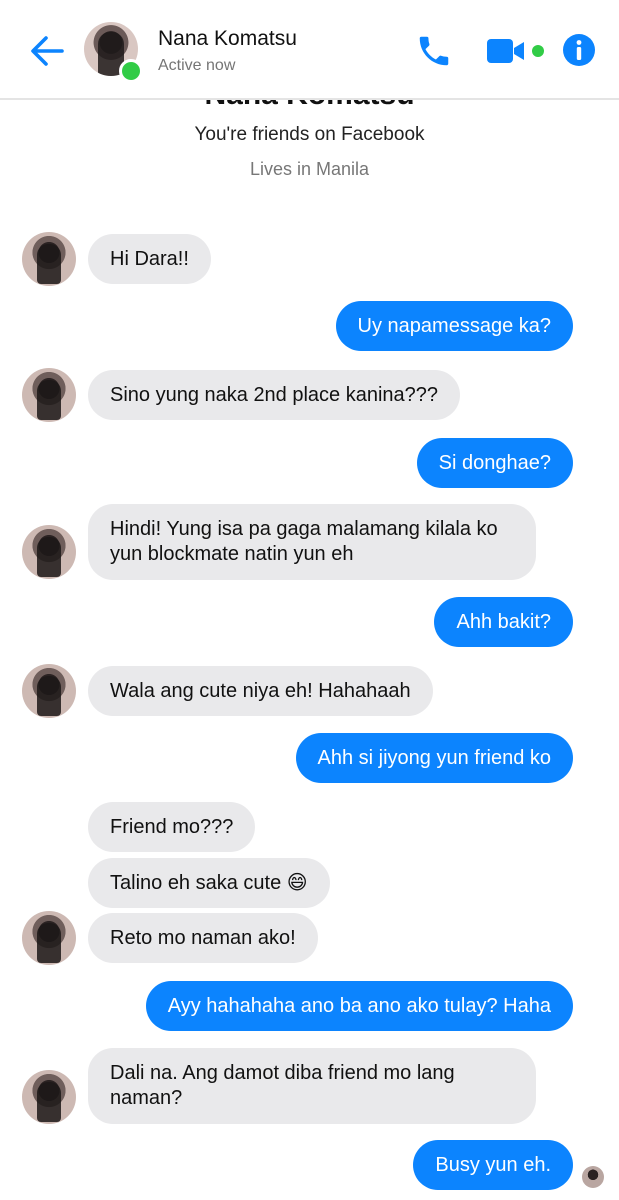 The height and width of the screenshot is (1200, 619). I want to click on conversation-header: Nana Komatsu Active now, so click(309, 50).